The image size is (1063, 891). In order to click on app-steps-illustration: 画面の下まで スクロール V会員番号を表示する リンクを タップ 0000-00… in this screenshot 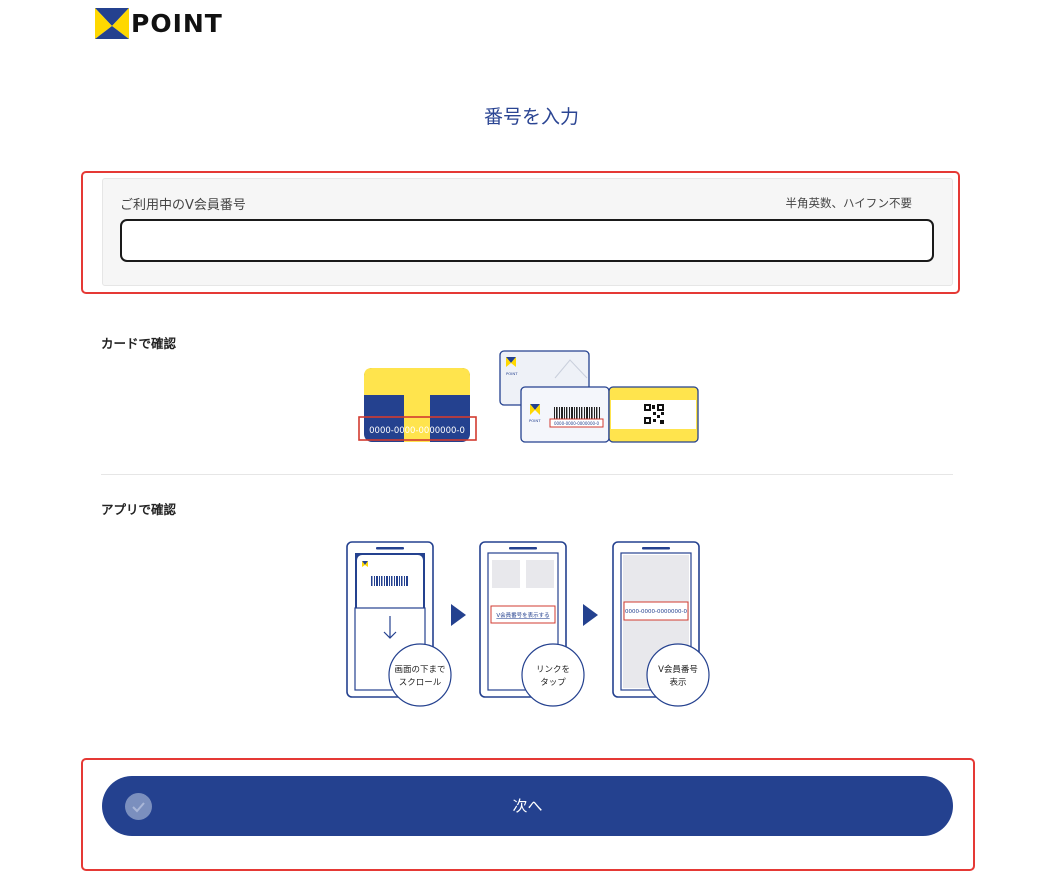, I will do `click(528, 624)`.